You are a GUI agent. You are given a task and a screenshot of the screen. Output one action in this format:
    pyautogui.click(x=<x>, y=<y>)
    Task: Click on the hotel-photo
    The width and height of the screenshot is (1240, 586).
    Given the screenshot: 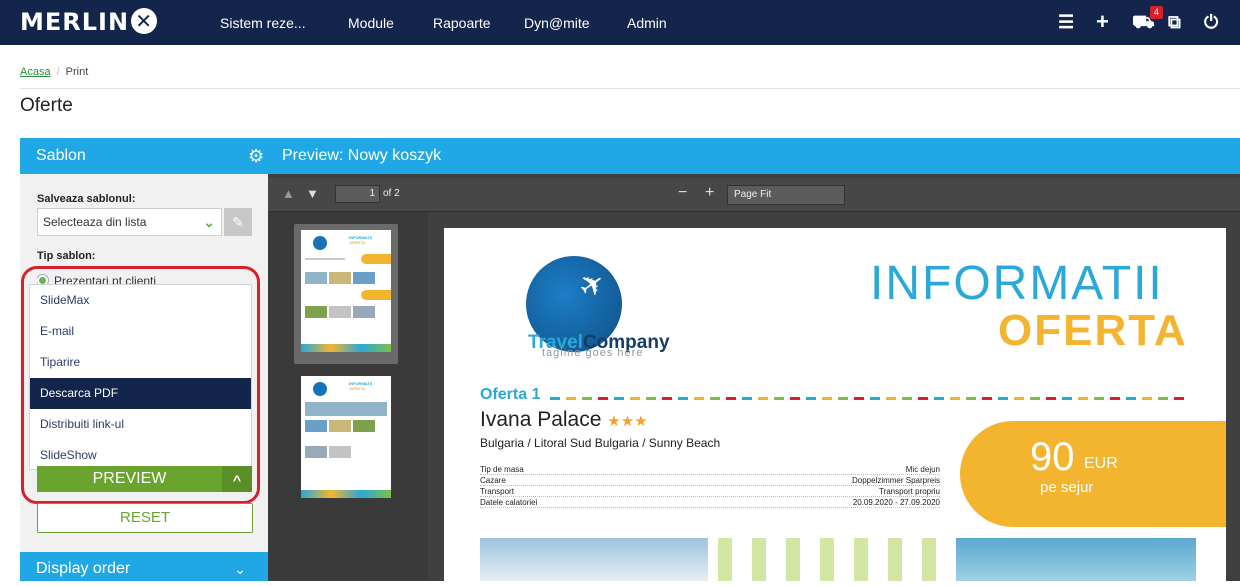 What is the action you would take?
    pyautogui.click(x=594, y=559)
    